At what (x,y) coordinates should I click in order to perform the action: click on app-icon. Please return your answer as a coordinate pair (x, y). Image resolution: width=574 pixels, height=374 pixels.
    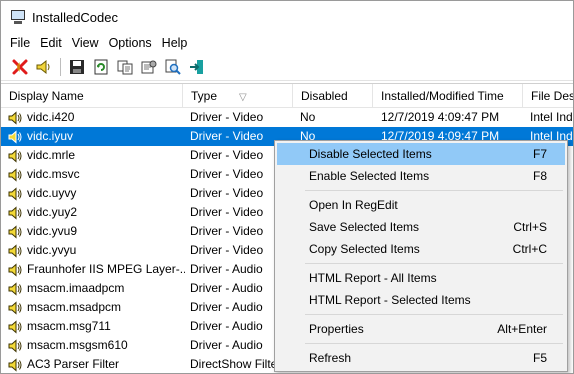
    Looking at the image, I should click on (18, 17).